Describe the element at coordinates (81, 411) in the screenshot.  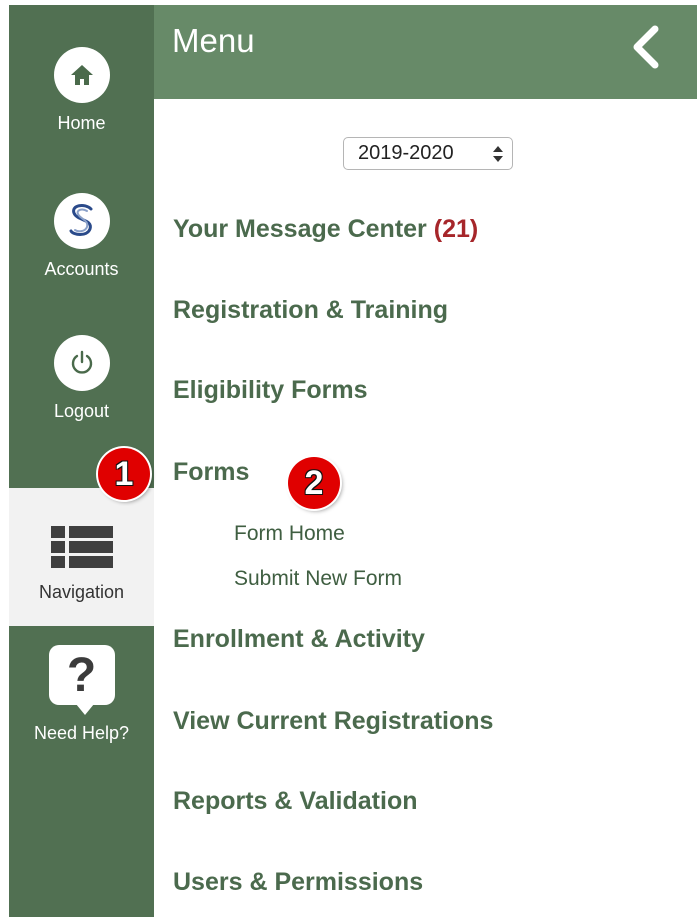
I see `sidebar-item-label: Logout` at that location.